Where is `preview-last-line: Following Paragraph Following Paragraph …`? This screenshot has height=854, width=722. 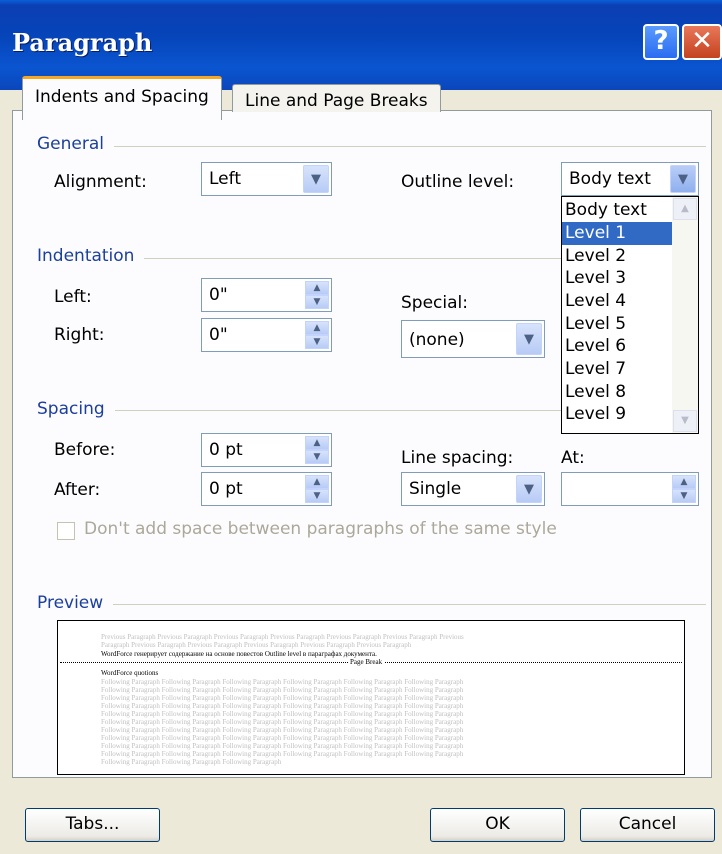 preview-last-line: Following Paragraph Following Paragraph … is located at coordinates (191, 762).